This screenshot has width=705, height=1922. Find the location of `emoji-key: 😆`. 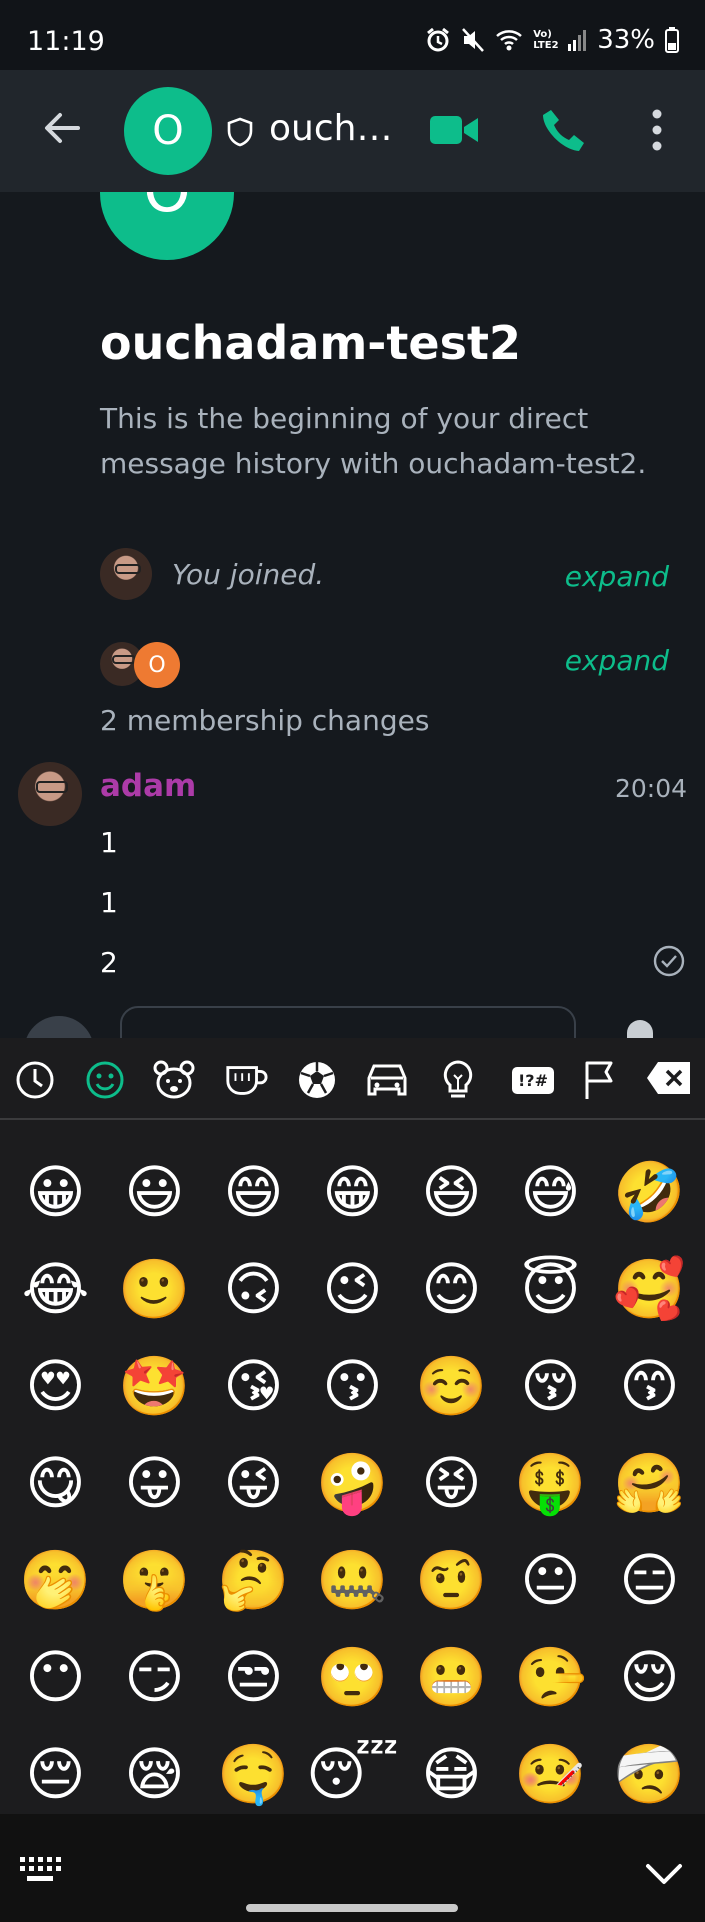

emoji-key: 😆 is located at coordinates (451, 1192).